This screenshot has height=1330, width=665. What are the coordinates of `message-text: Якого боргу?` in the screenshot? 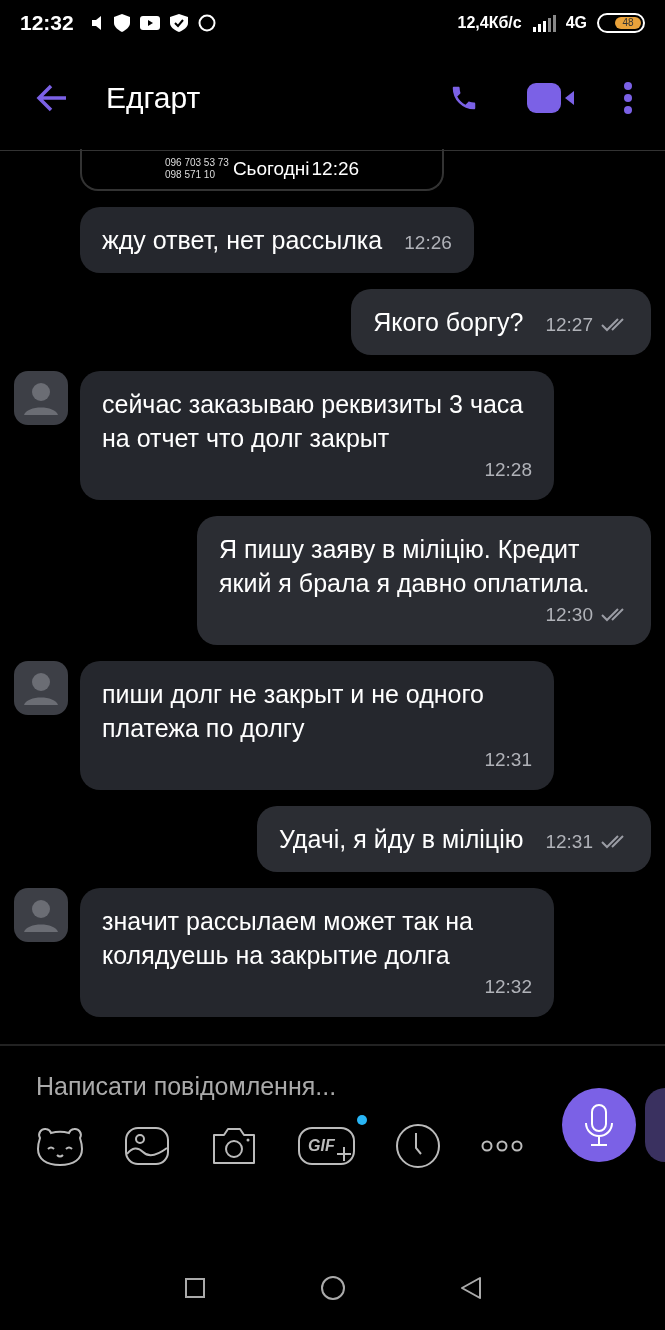 It's located at (448, 322).